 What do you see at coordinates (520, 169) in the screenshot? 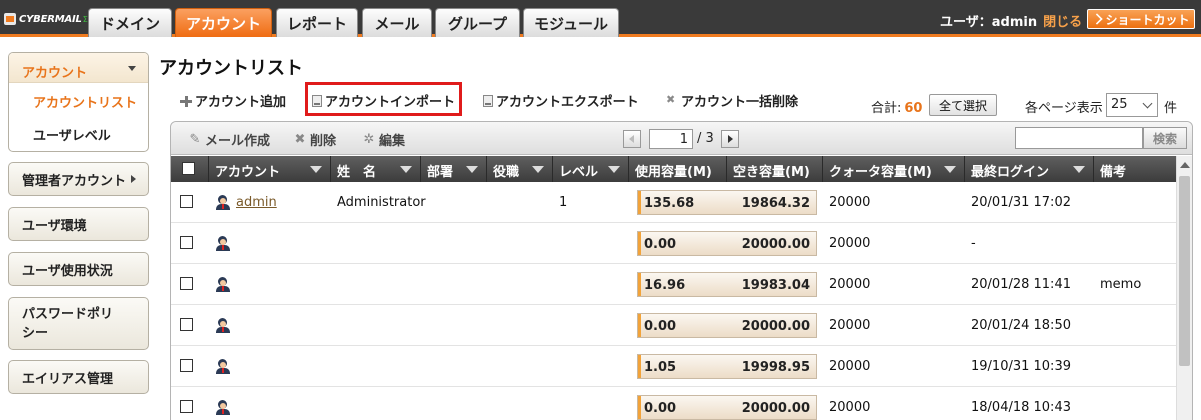
I see `column-position: 役職` at bounding box center [520, 169].